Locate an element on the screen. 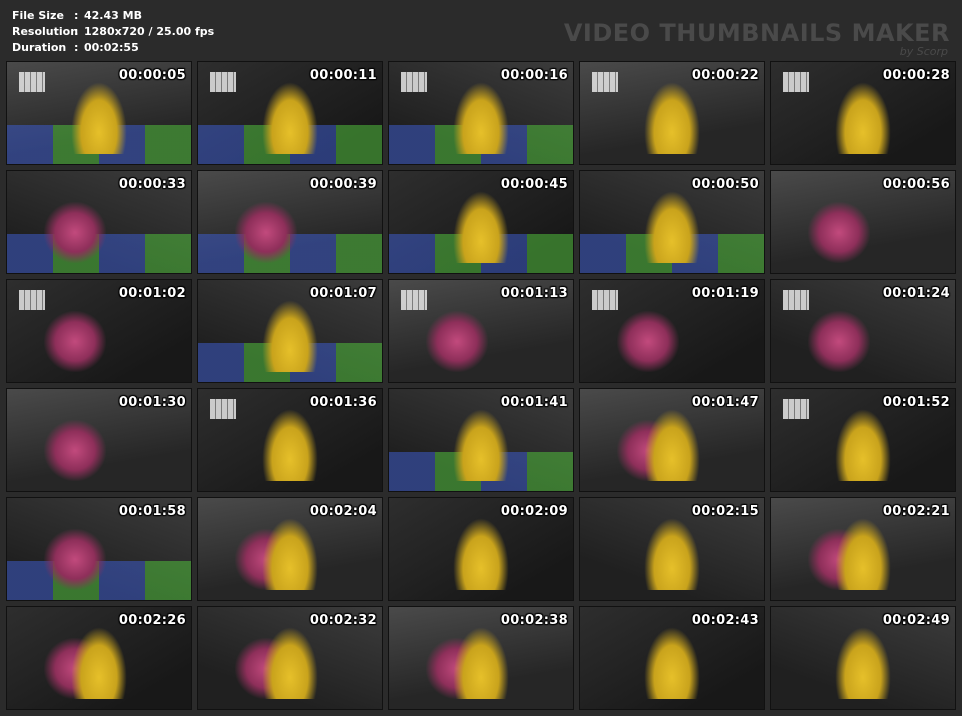 This screenshot has width=962, height=716. video-thumbnail: 00:00:45 is located at coordinates (481, 222).